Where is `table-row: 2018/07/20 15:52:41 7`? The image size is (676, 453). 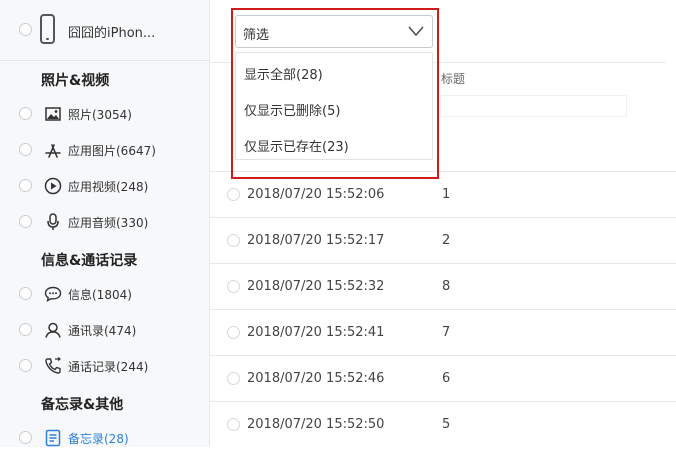 table-row: 2018/07/20 15:52:41 7 is located at coordinates (443, 332).